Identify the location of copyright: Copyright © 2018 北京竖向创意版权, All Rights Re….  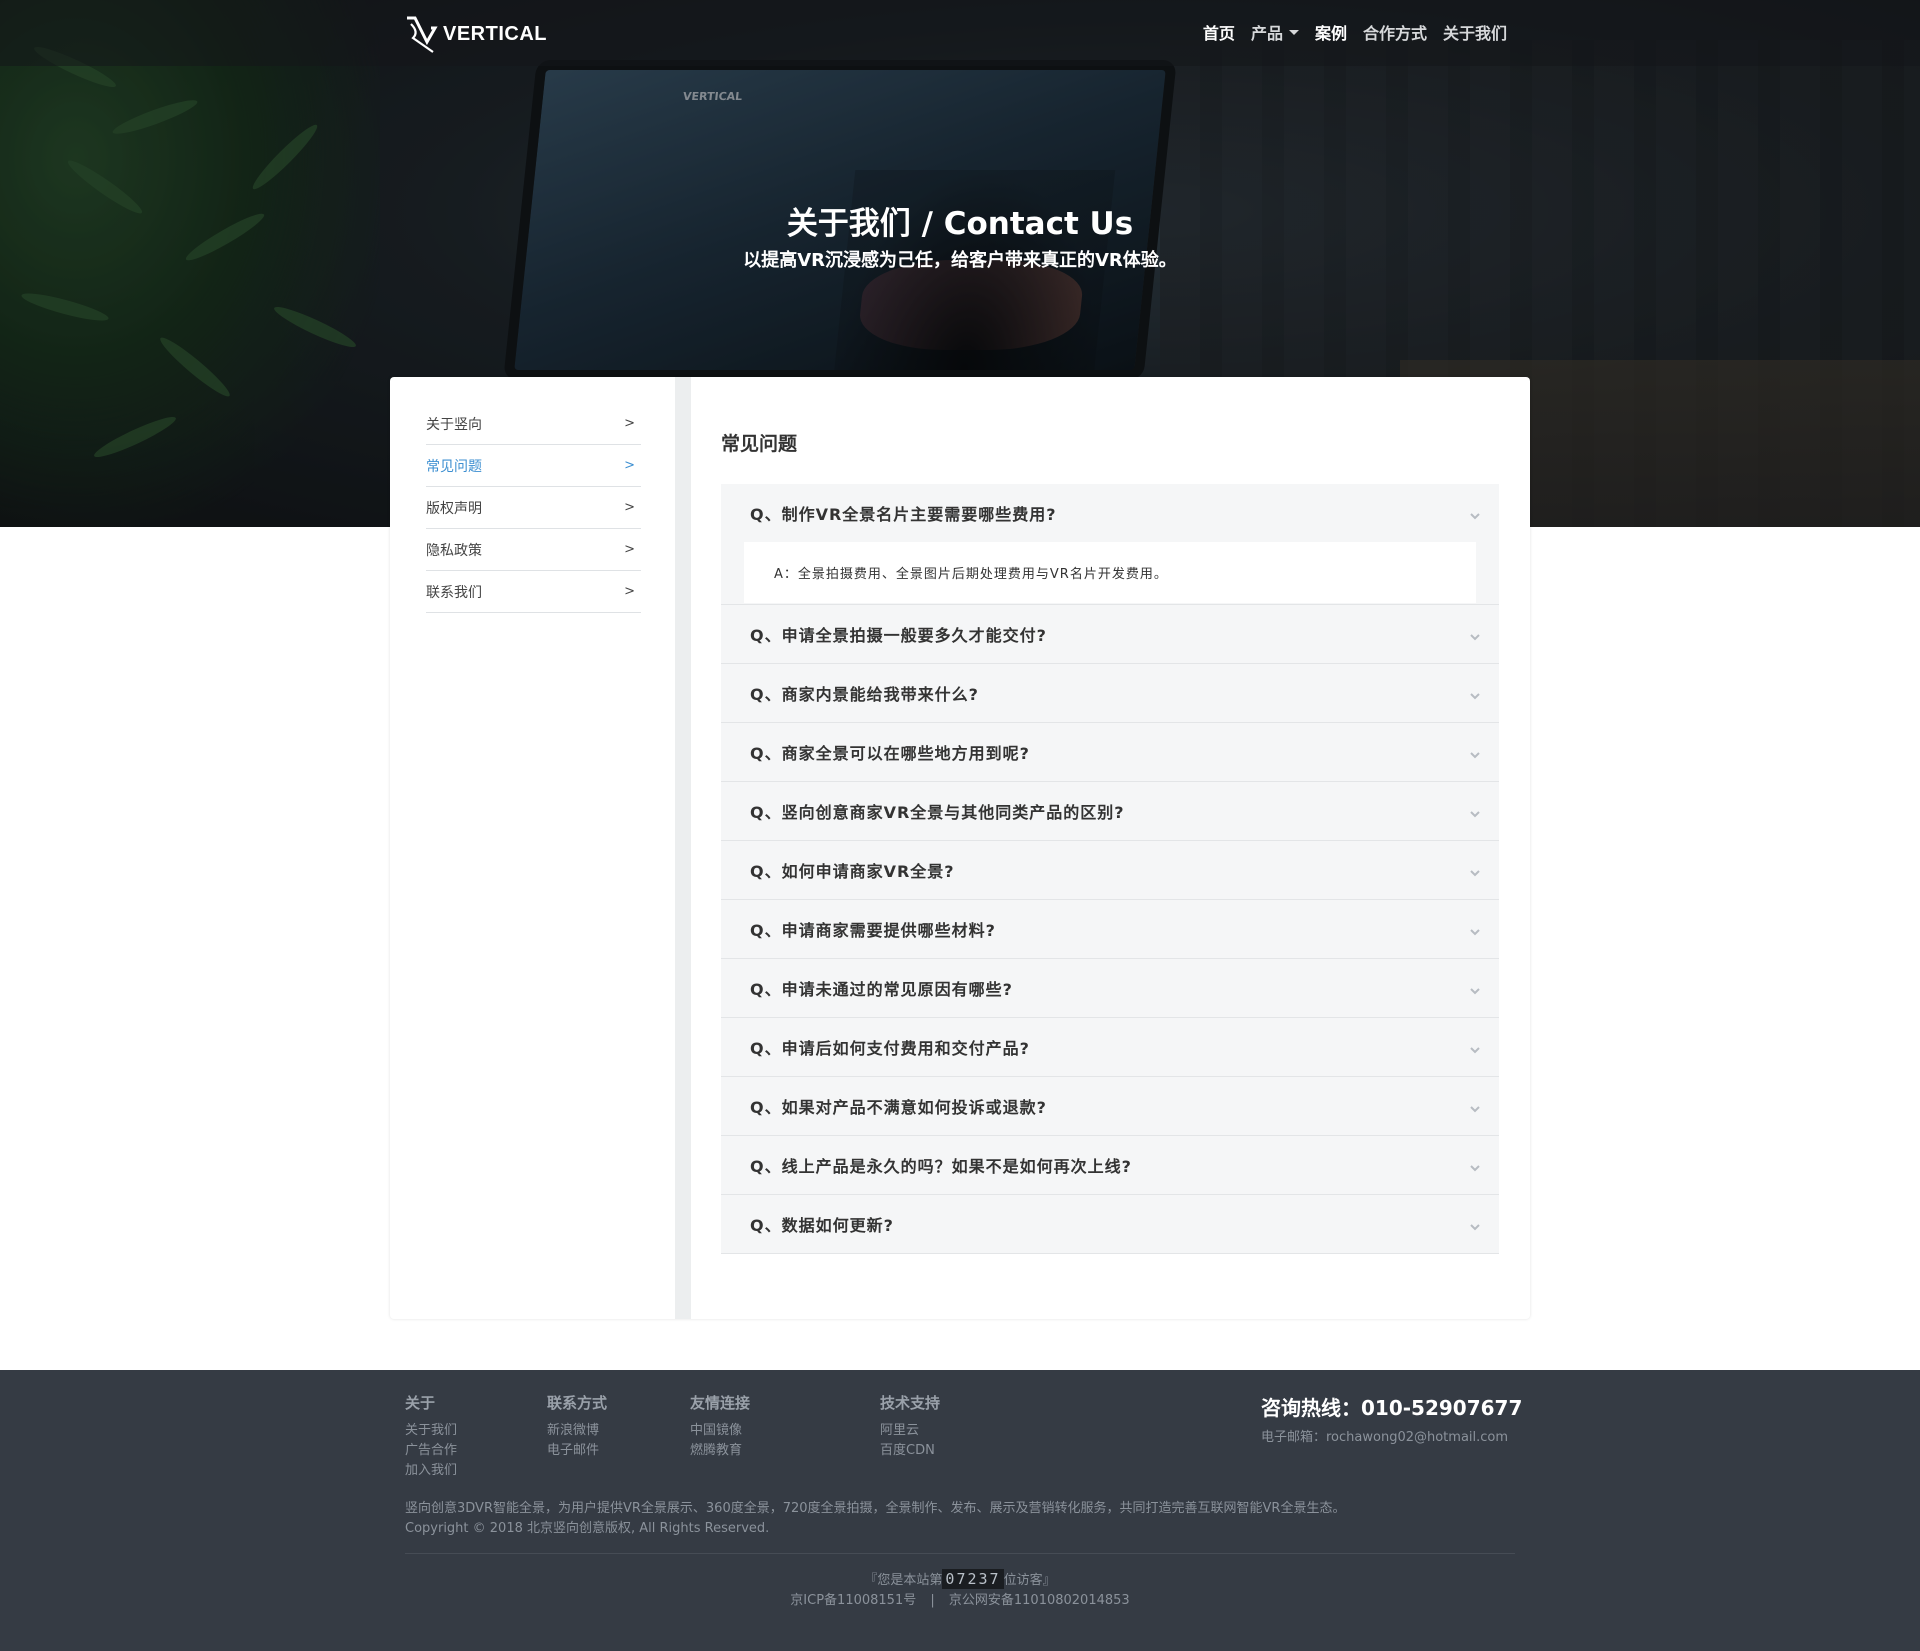
(587, 1528).